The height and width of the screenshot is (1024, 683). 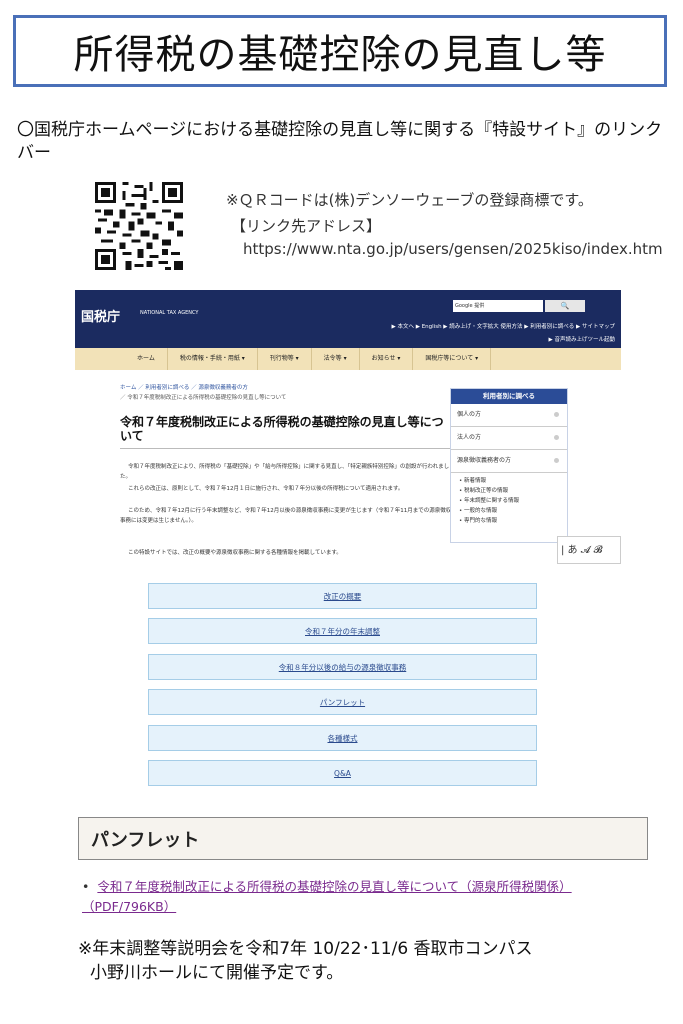 I want to click on sidebar-row-label: 法人の方, so click(x=469, y=437).